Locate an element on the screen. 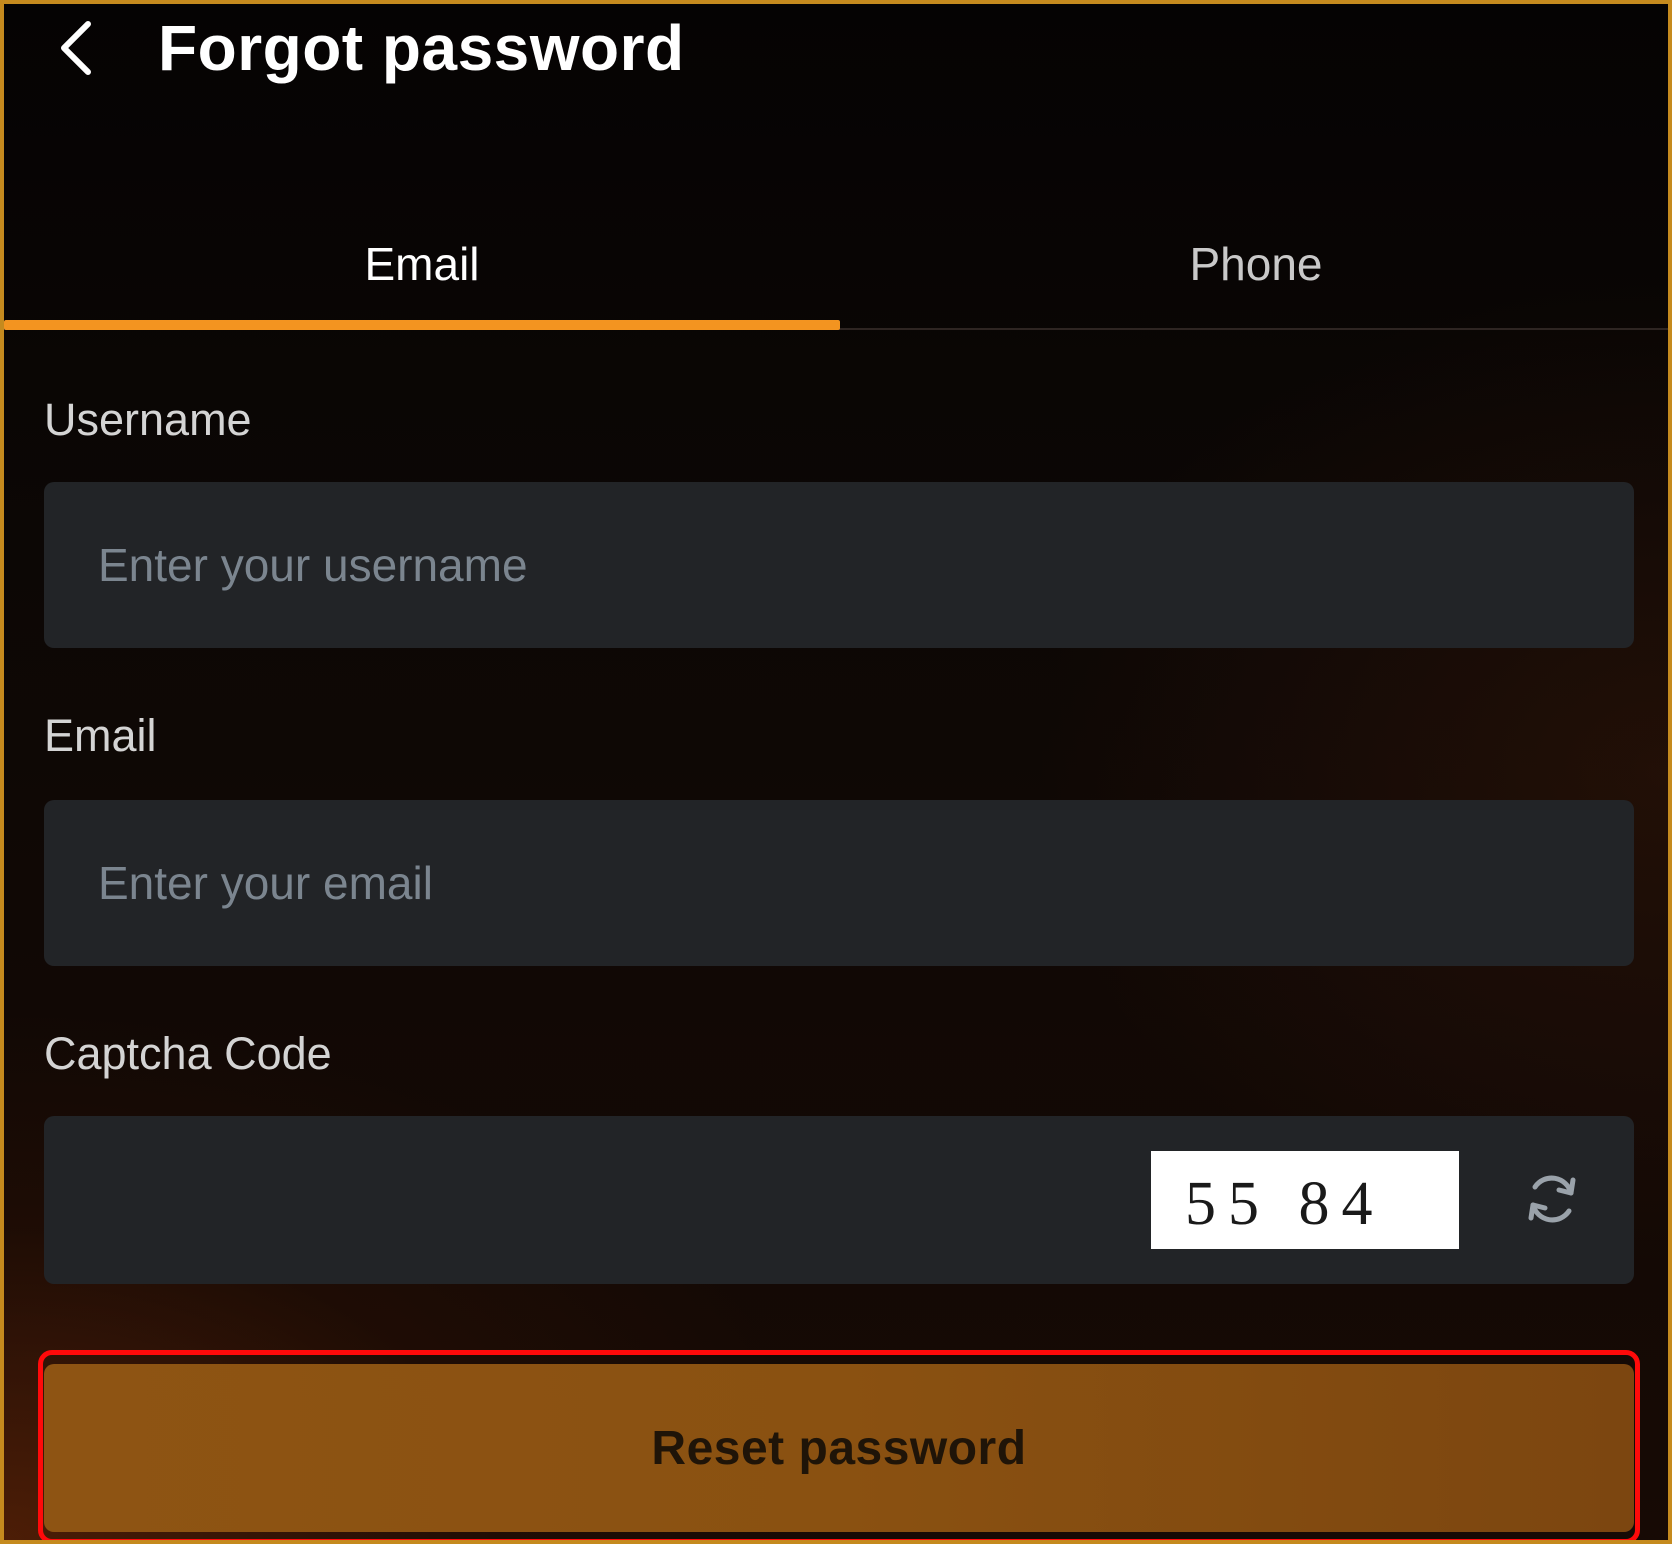  captcha-label: Captcha Code is located at coordinates (188, 1053).